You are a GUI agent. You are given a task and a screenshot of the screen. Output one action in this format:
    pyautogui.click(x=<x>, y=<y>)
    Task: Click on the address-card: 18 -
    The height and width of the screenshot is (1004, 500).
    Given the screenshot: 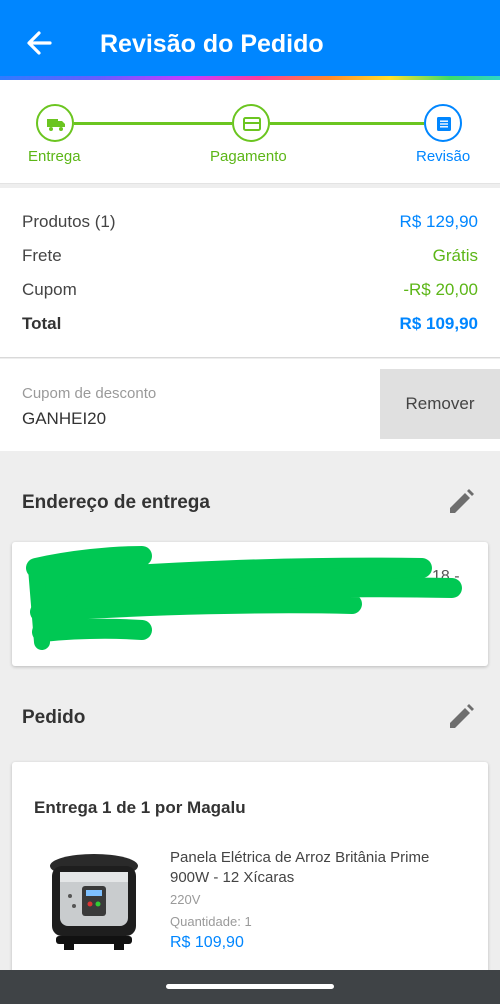 What is the action you would take?
    pyautogui.click(x=250, y=604)
    